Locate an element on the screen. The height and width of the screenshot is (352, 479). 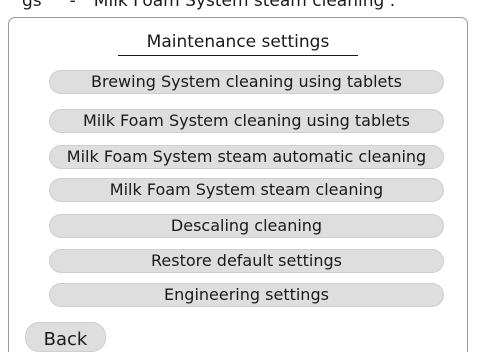
breadcrumb: gs - Milk Foam System steam cleaning : is located at coordinates (239, 5).